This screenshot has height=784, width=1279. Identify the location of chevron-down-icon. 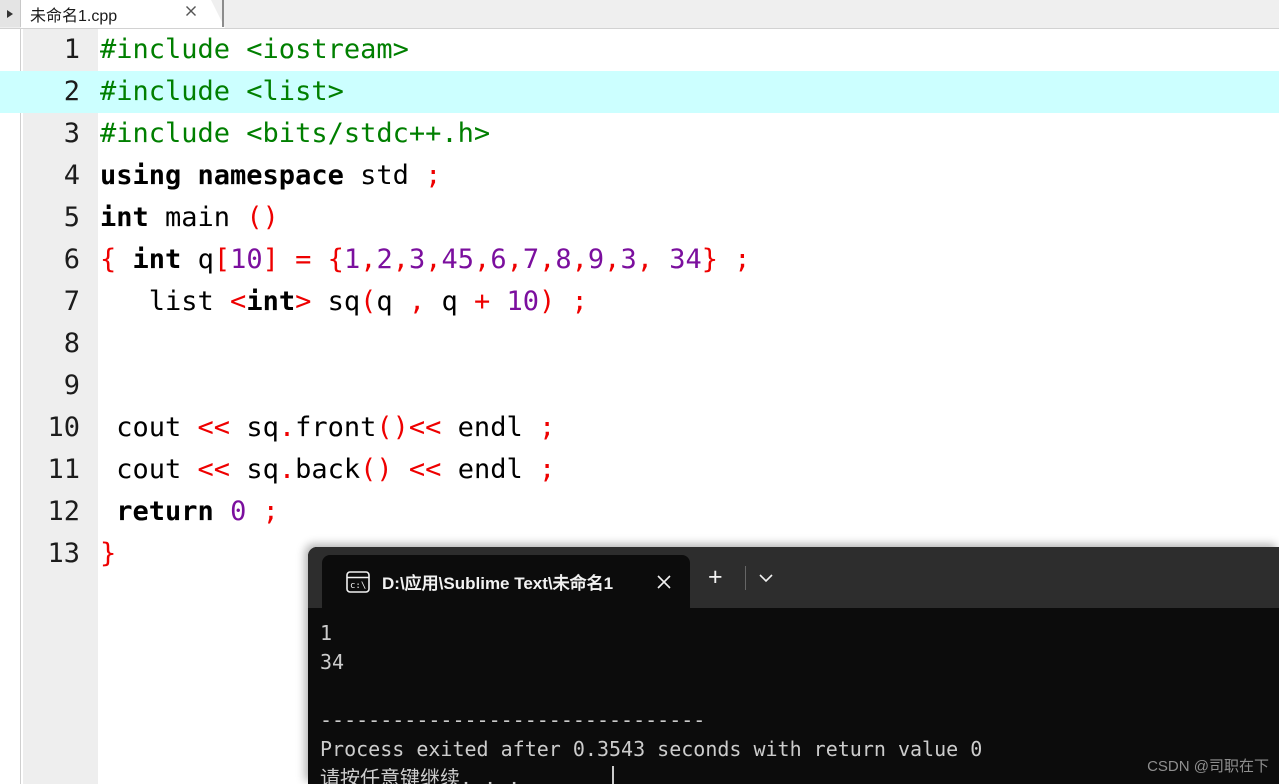
(766, 578).